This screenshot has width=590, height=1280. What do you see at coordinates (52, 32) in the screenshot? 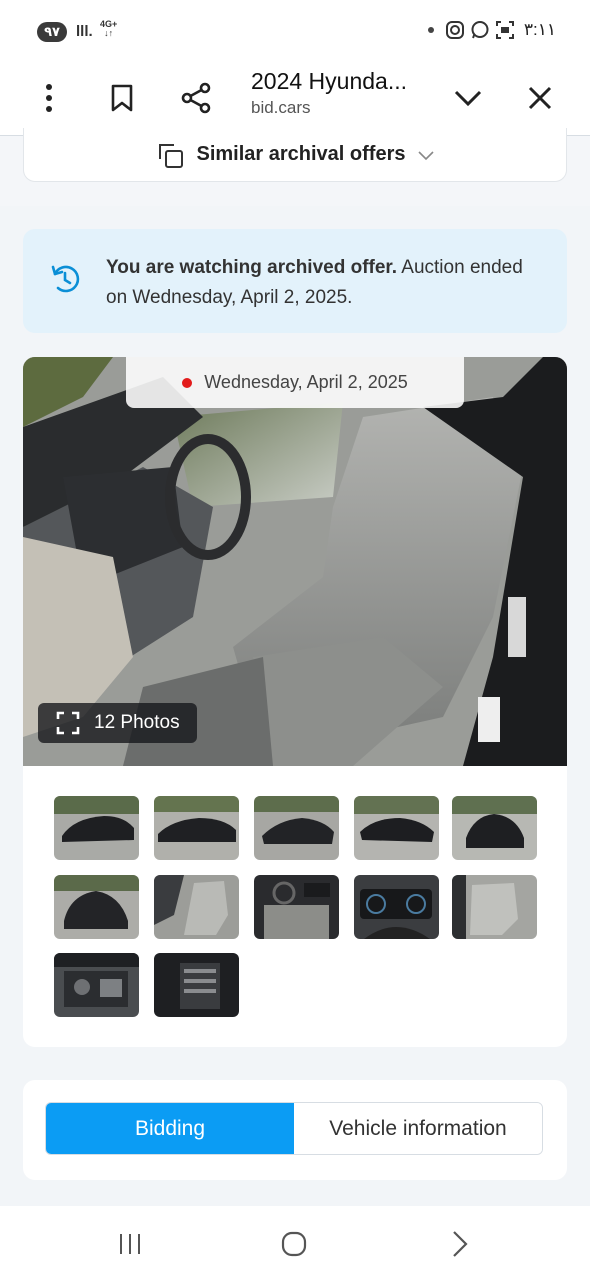
I see `notification-count-badge: ٩٧` at bounding box center [52, 32].